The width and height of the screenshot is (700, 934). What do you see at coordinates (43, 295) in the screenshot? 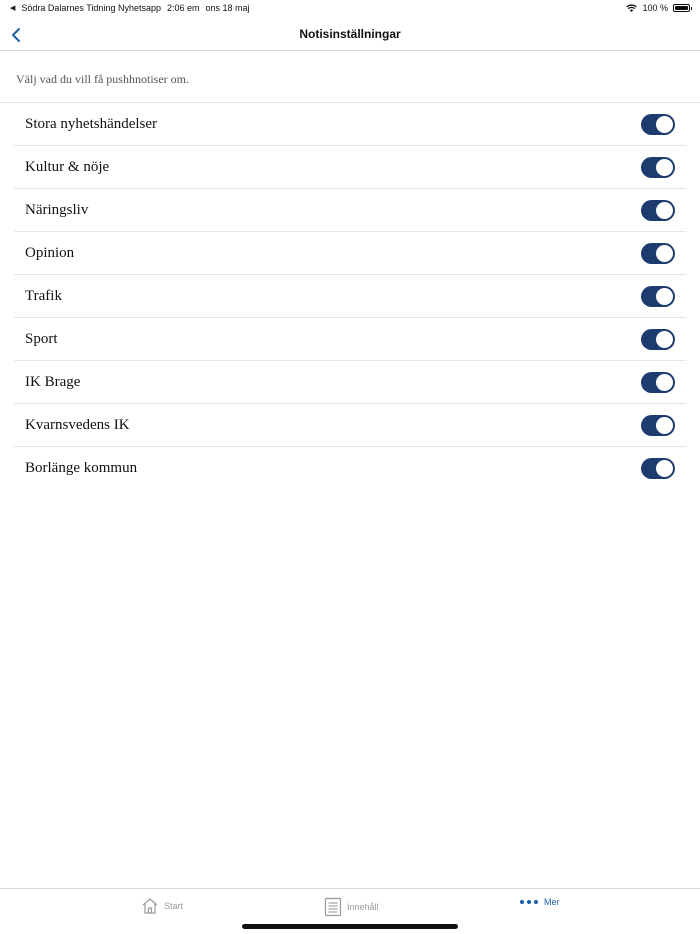
I see `setting-label: Trafik` at bounding box center [43, 295].